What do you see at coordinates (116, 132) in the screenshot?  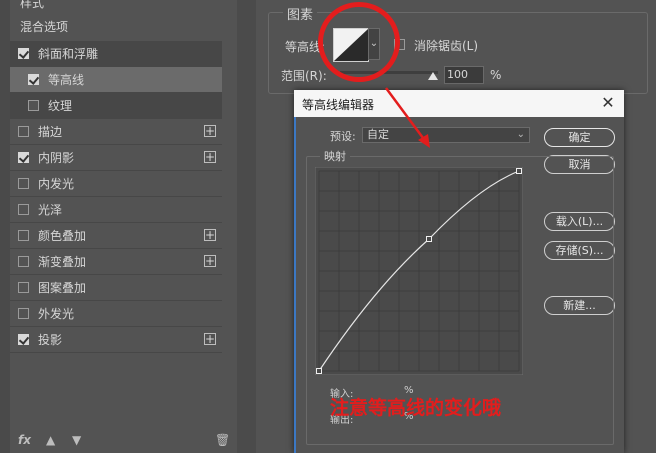 I see `style-item: 描边 +` at bounding box center [116, 132].